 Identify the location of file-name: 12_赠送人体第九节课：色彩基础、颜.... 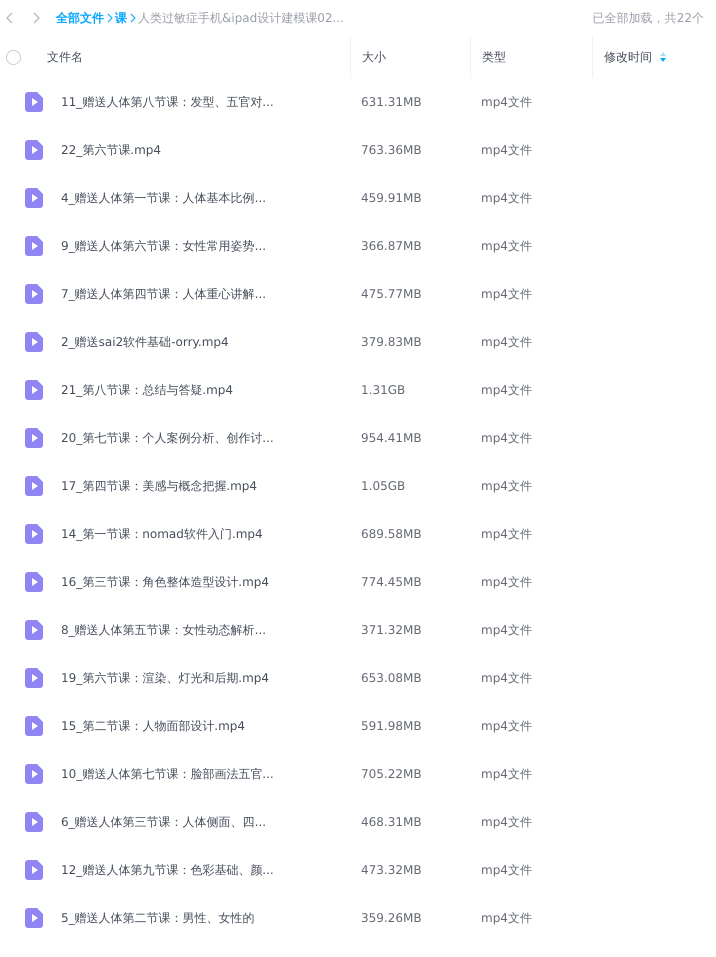
(167, 870).